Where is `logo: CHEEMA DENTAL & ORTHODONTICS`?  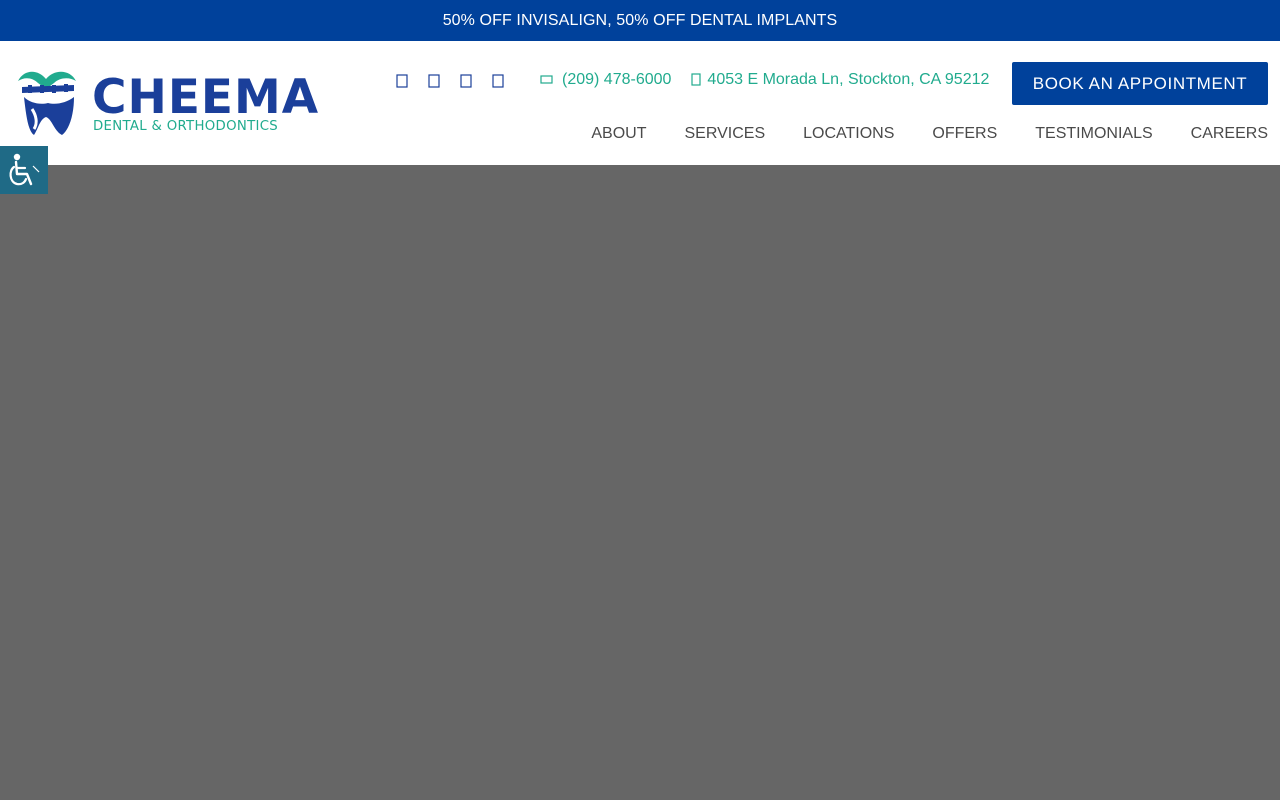 logo: CHEEMA DENTAL & ORTHODONTICS is located at coordinates (167, 104).